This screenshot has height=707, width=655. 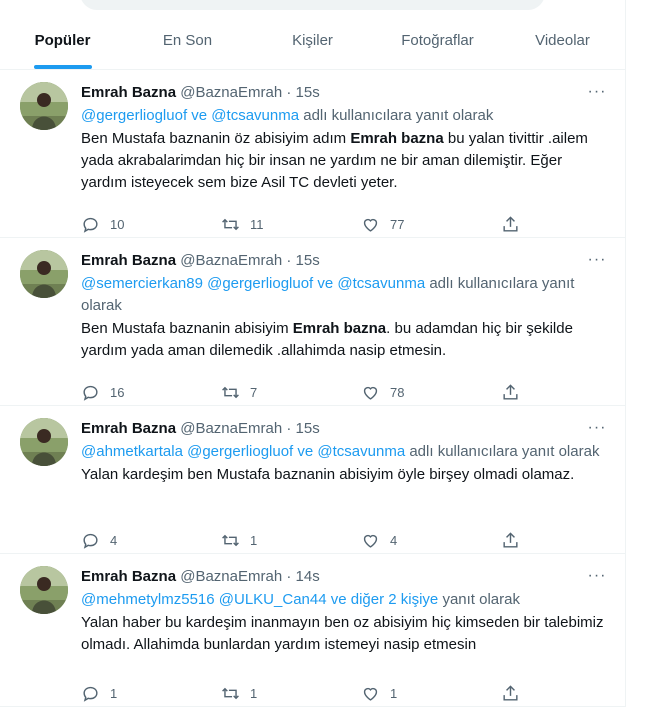 I want to click on reply-count: 4, so click(x=114, y=540).